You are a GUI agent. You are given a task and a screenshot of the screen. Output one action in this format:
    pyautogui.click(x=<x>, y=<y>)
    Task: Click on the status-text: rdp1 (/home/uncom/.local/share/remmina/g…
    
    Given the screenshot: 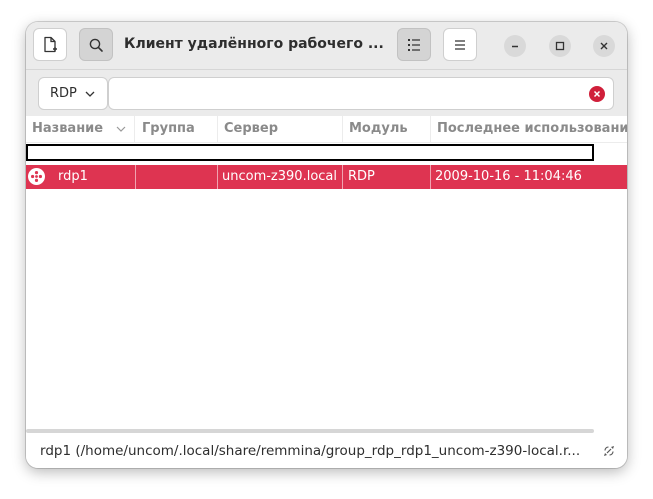 What is the action you would take?
    pyautogui.click(x=310, y=451)
    